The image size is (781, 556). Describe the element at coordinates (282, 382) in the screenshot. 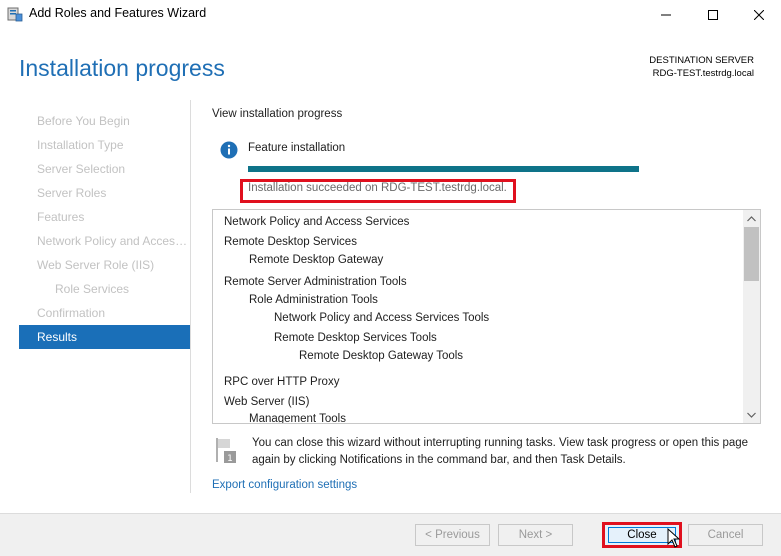

I see `list-item: RPC over HTTP Proxy` at that location.